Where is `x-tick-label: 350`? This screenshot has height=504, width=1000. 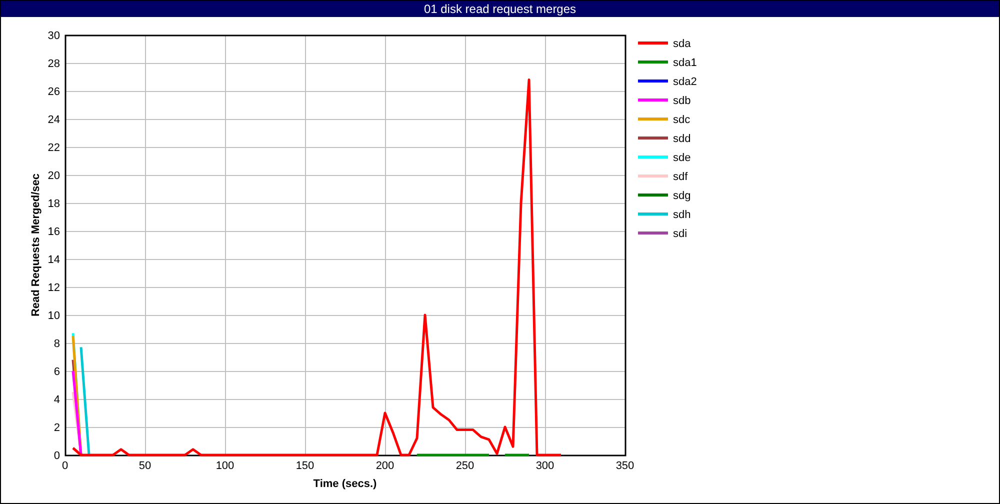 x-tick-label: 350 is located at coordinates (625, 466).